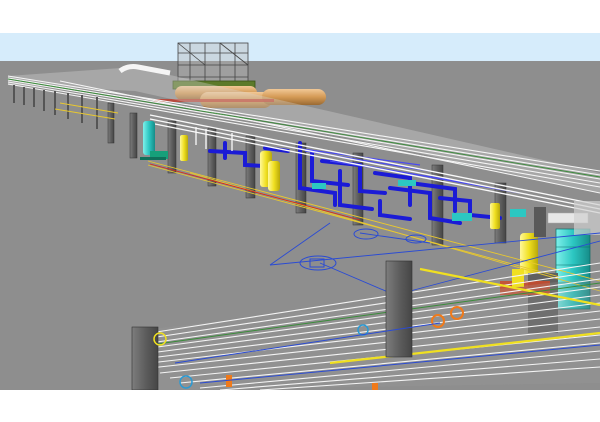  What do you see at coordinates (300, 16) in the screenshot?
I see `top-margin` at bounding box center [300, 16].